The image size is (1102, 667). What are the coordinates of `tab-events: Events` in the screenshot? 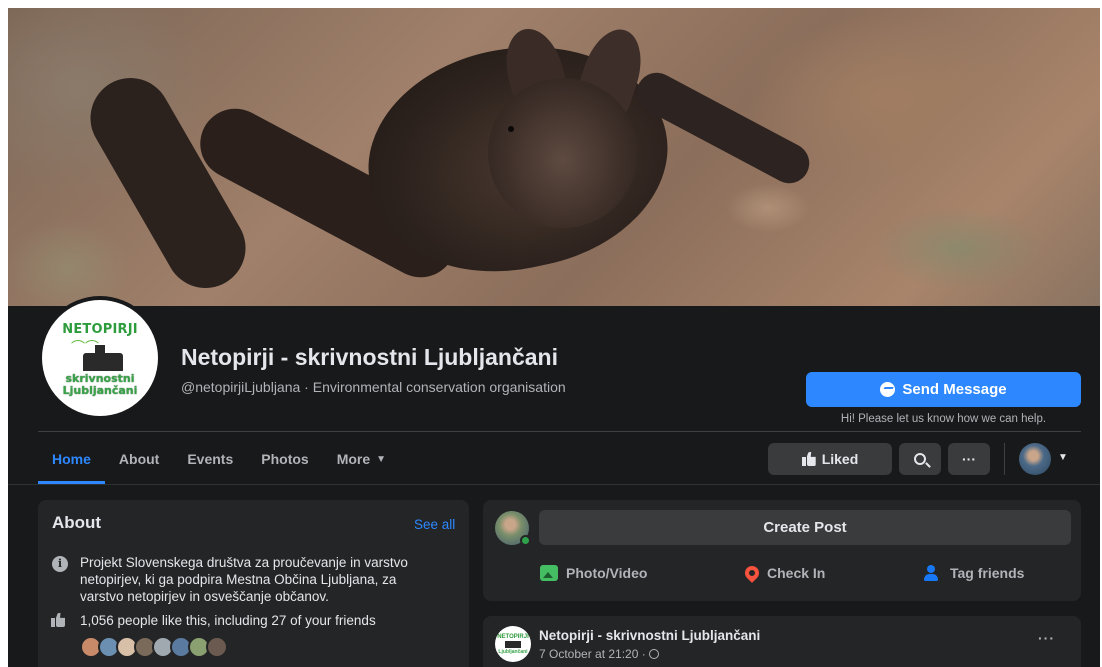 It's located at (210, 459).